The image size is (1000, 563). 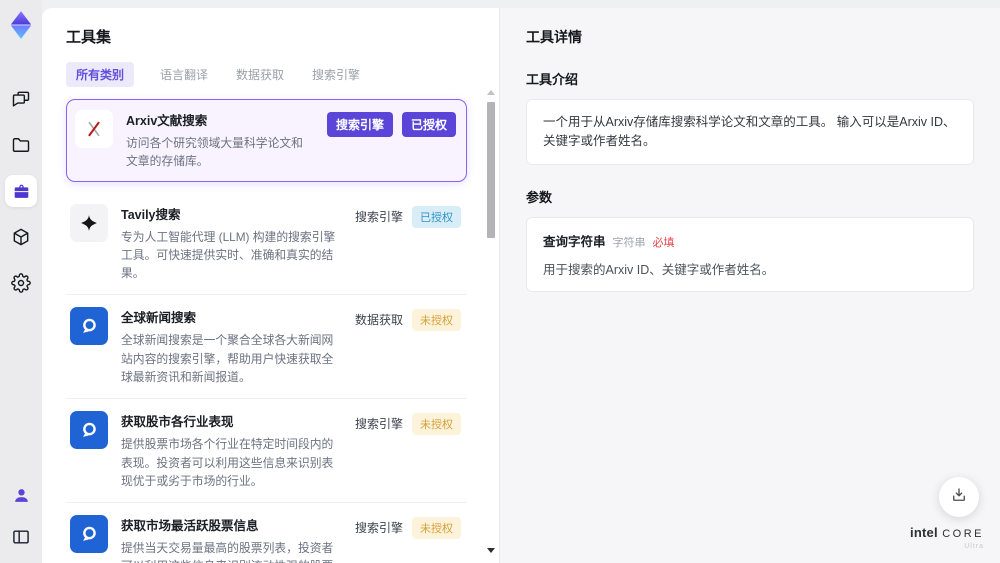 What do you see at coordinates (663, 242) in the screenshot?
I see `param-required-badge: 必填` at bounding box center [663, 242].